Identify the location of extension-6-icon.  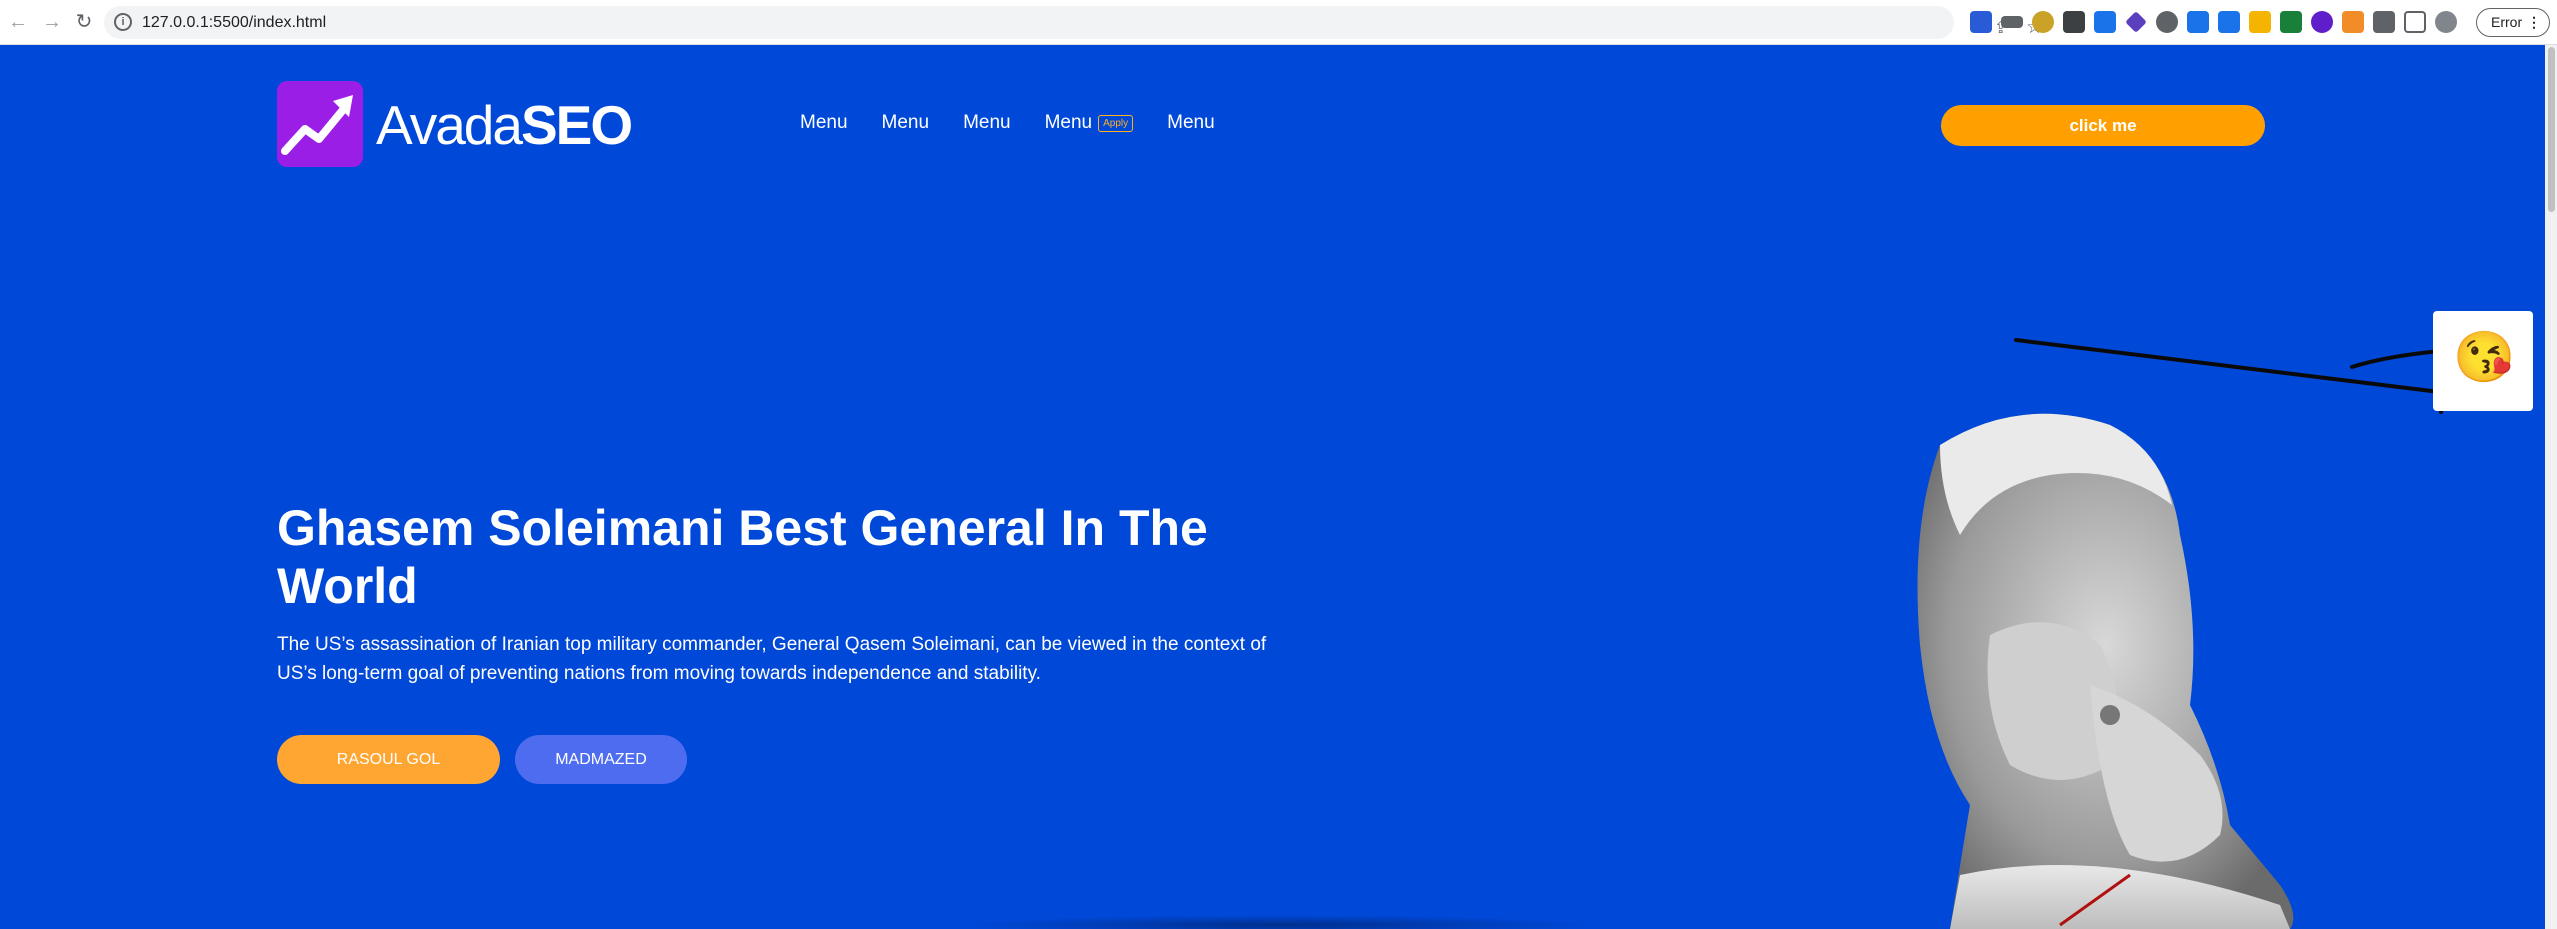
(2136, 22).